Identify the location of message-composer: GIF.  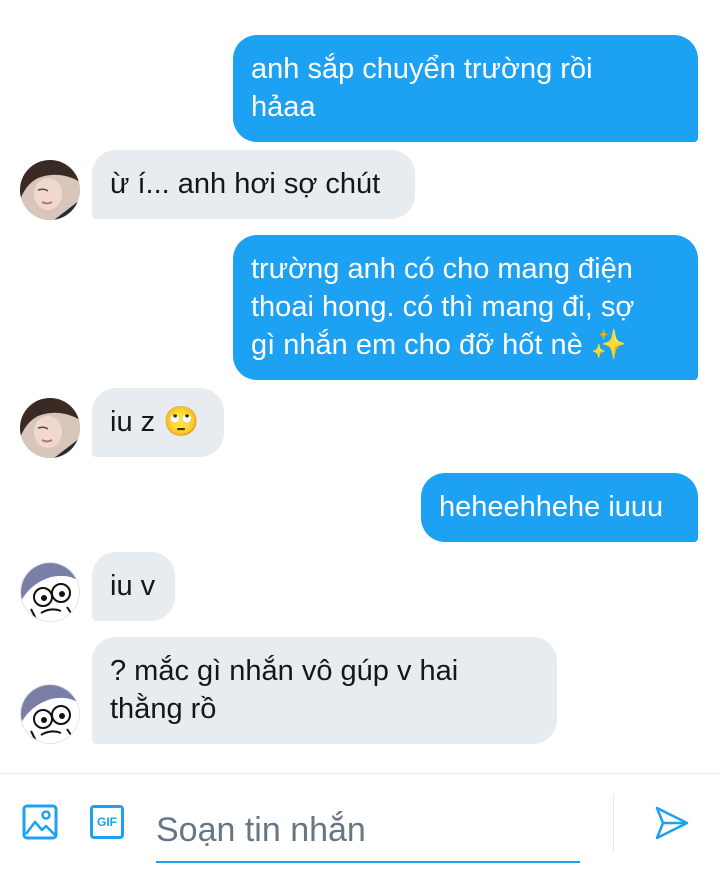
(360, 822).